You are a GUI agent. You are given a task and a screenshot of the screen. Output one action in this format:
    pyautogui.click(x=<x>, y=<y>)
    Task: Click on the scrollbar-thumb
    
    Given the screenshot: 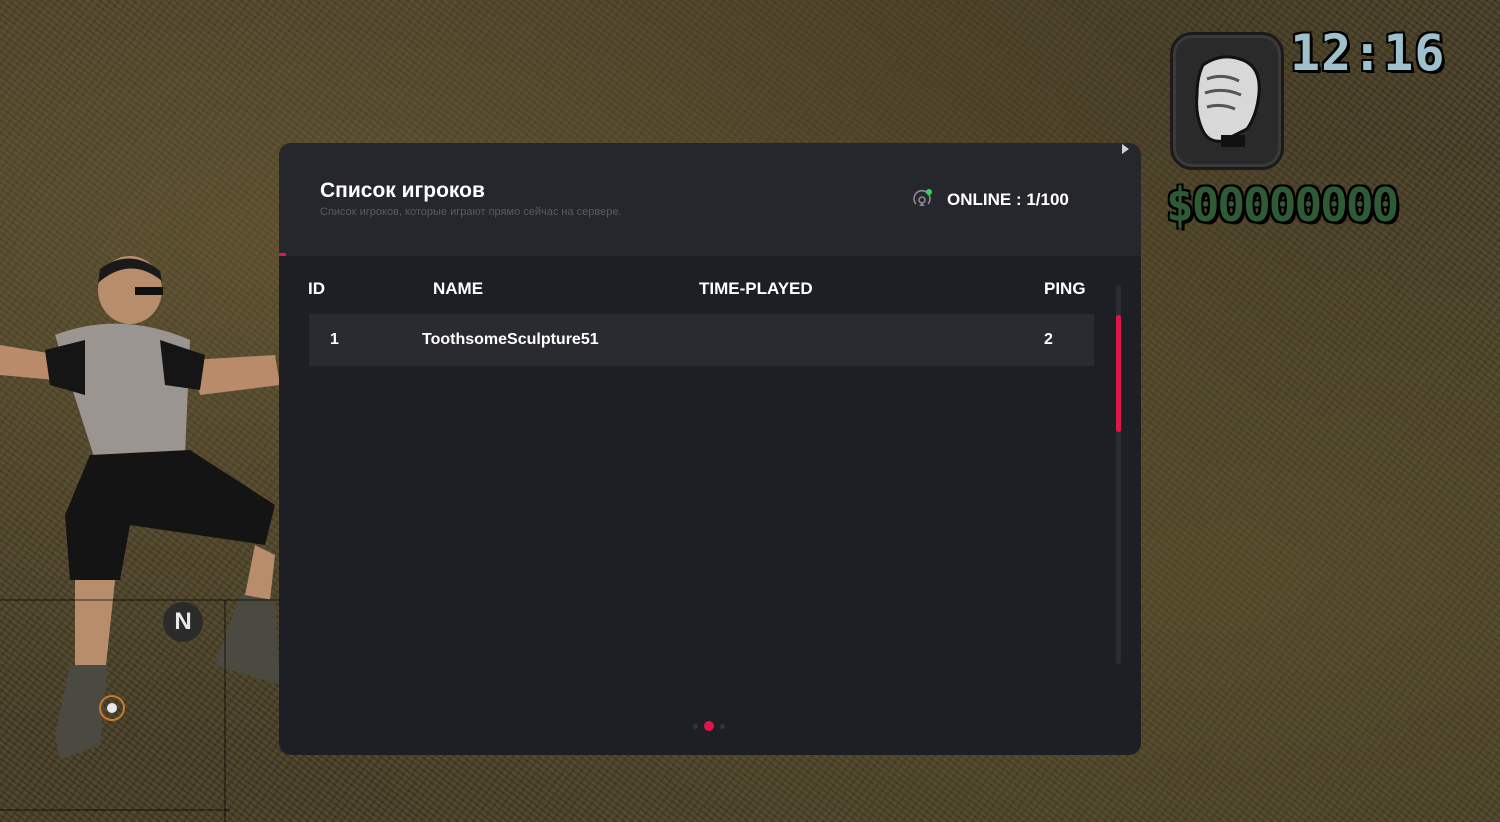 What is the action you would take?
    pyautogui.click(x=1118, y=373)
    